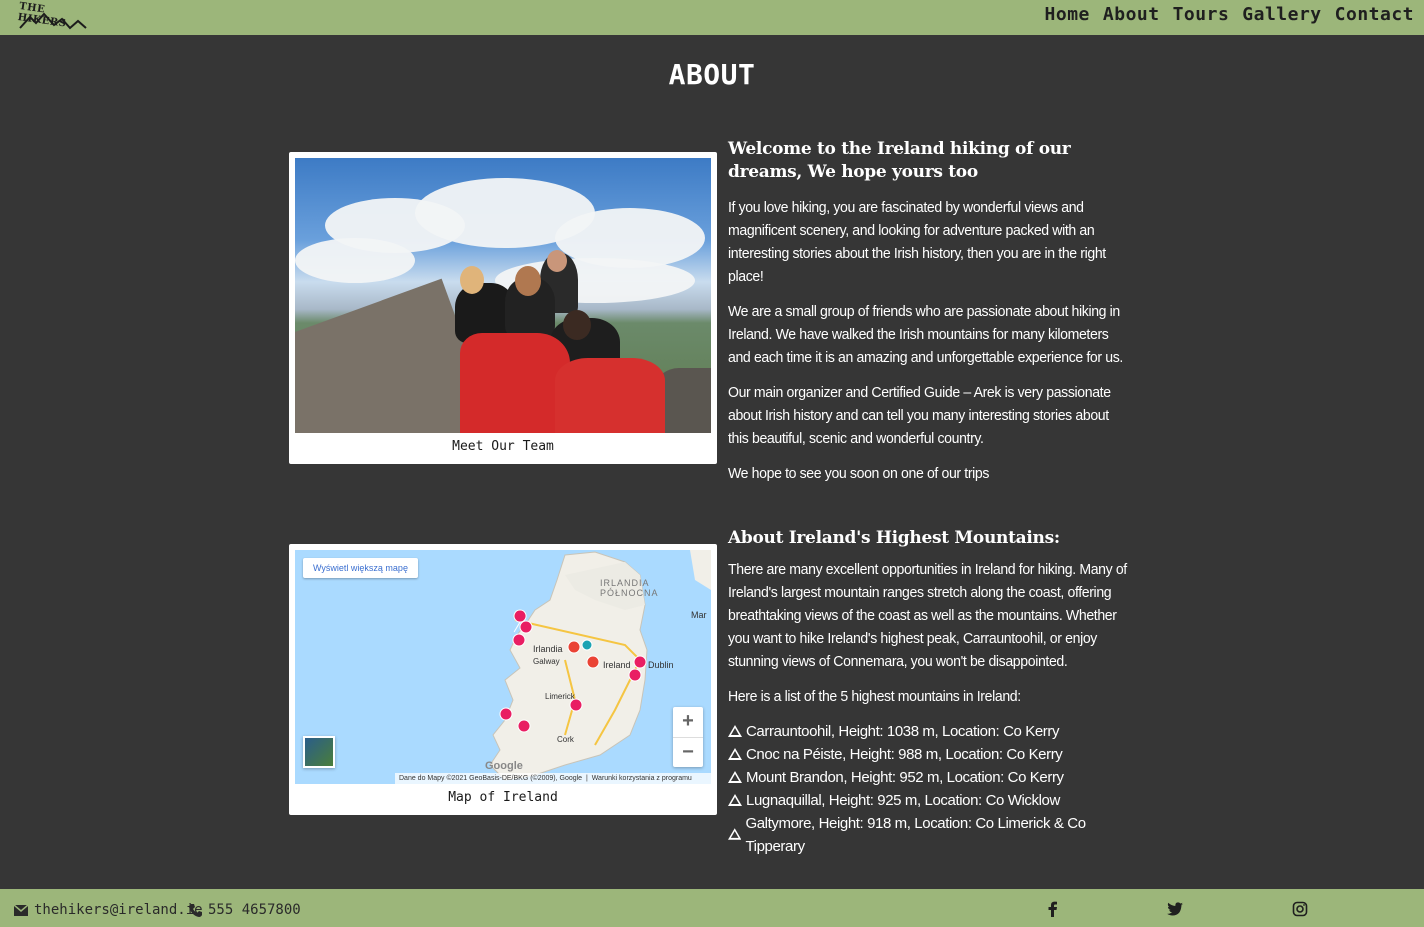  I want to click on map-caption: Map of Ireland, so click(503, 797).